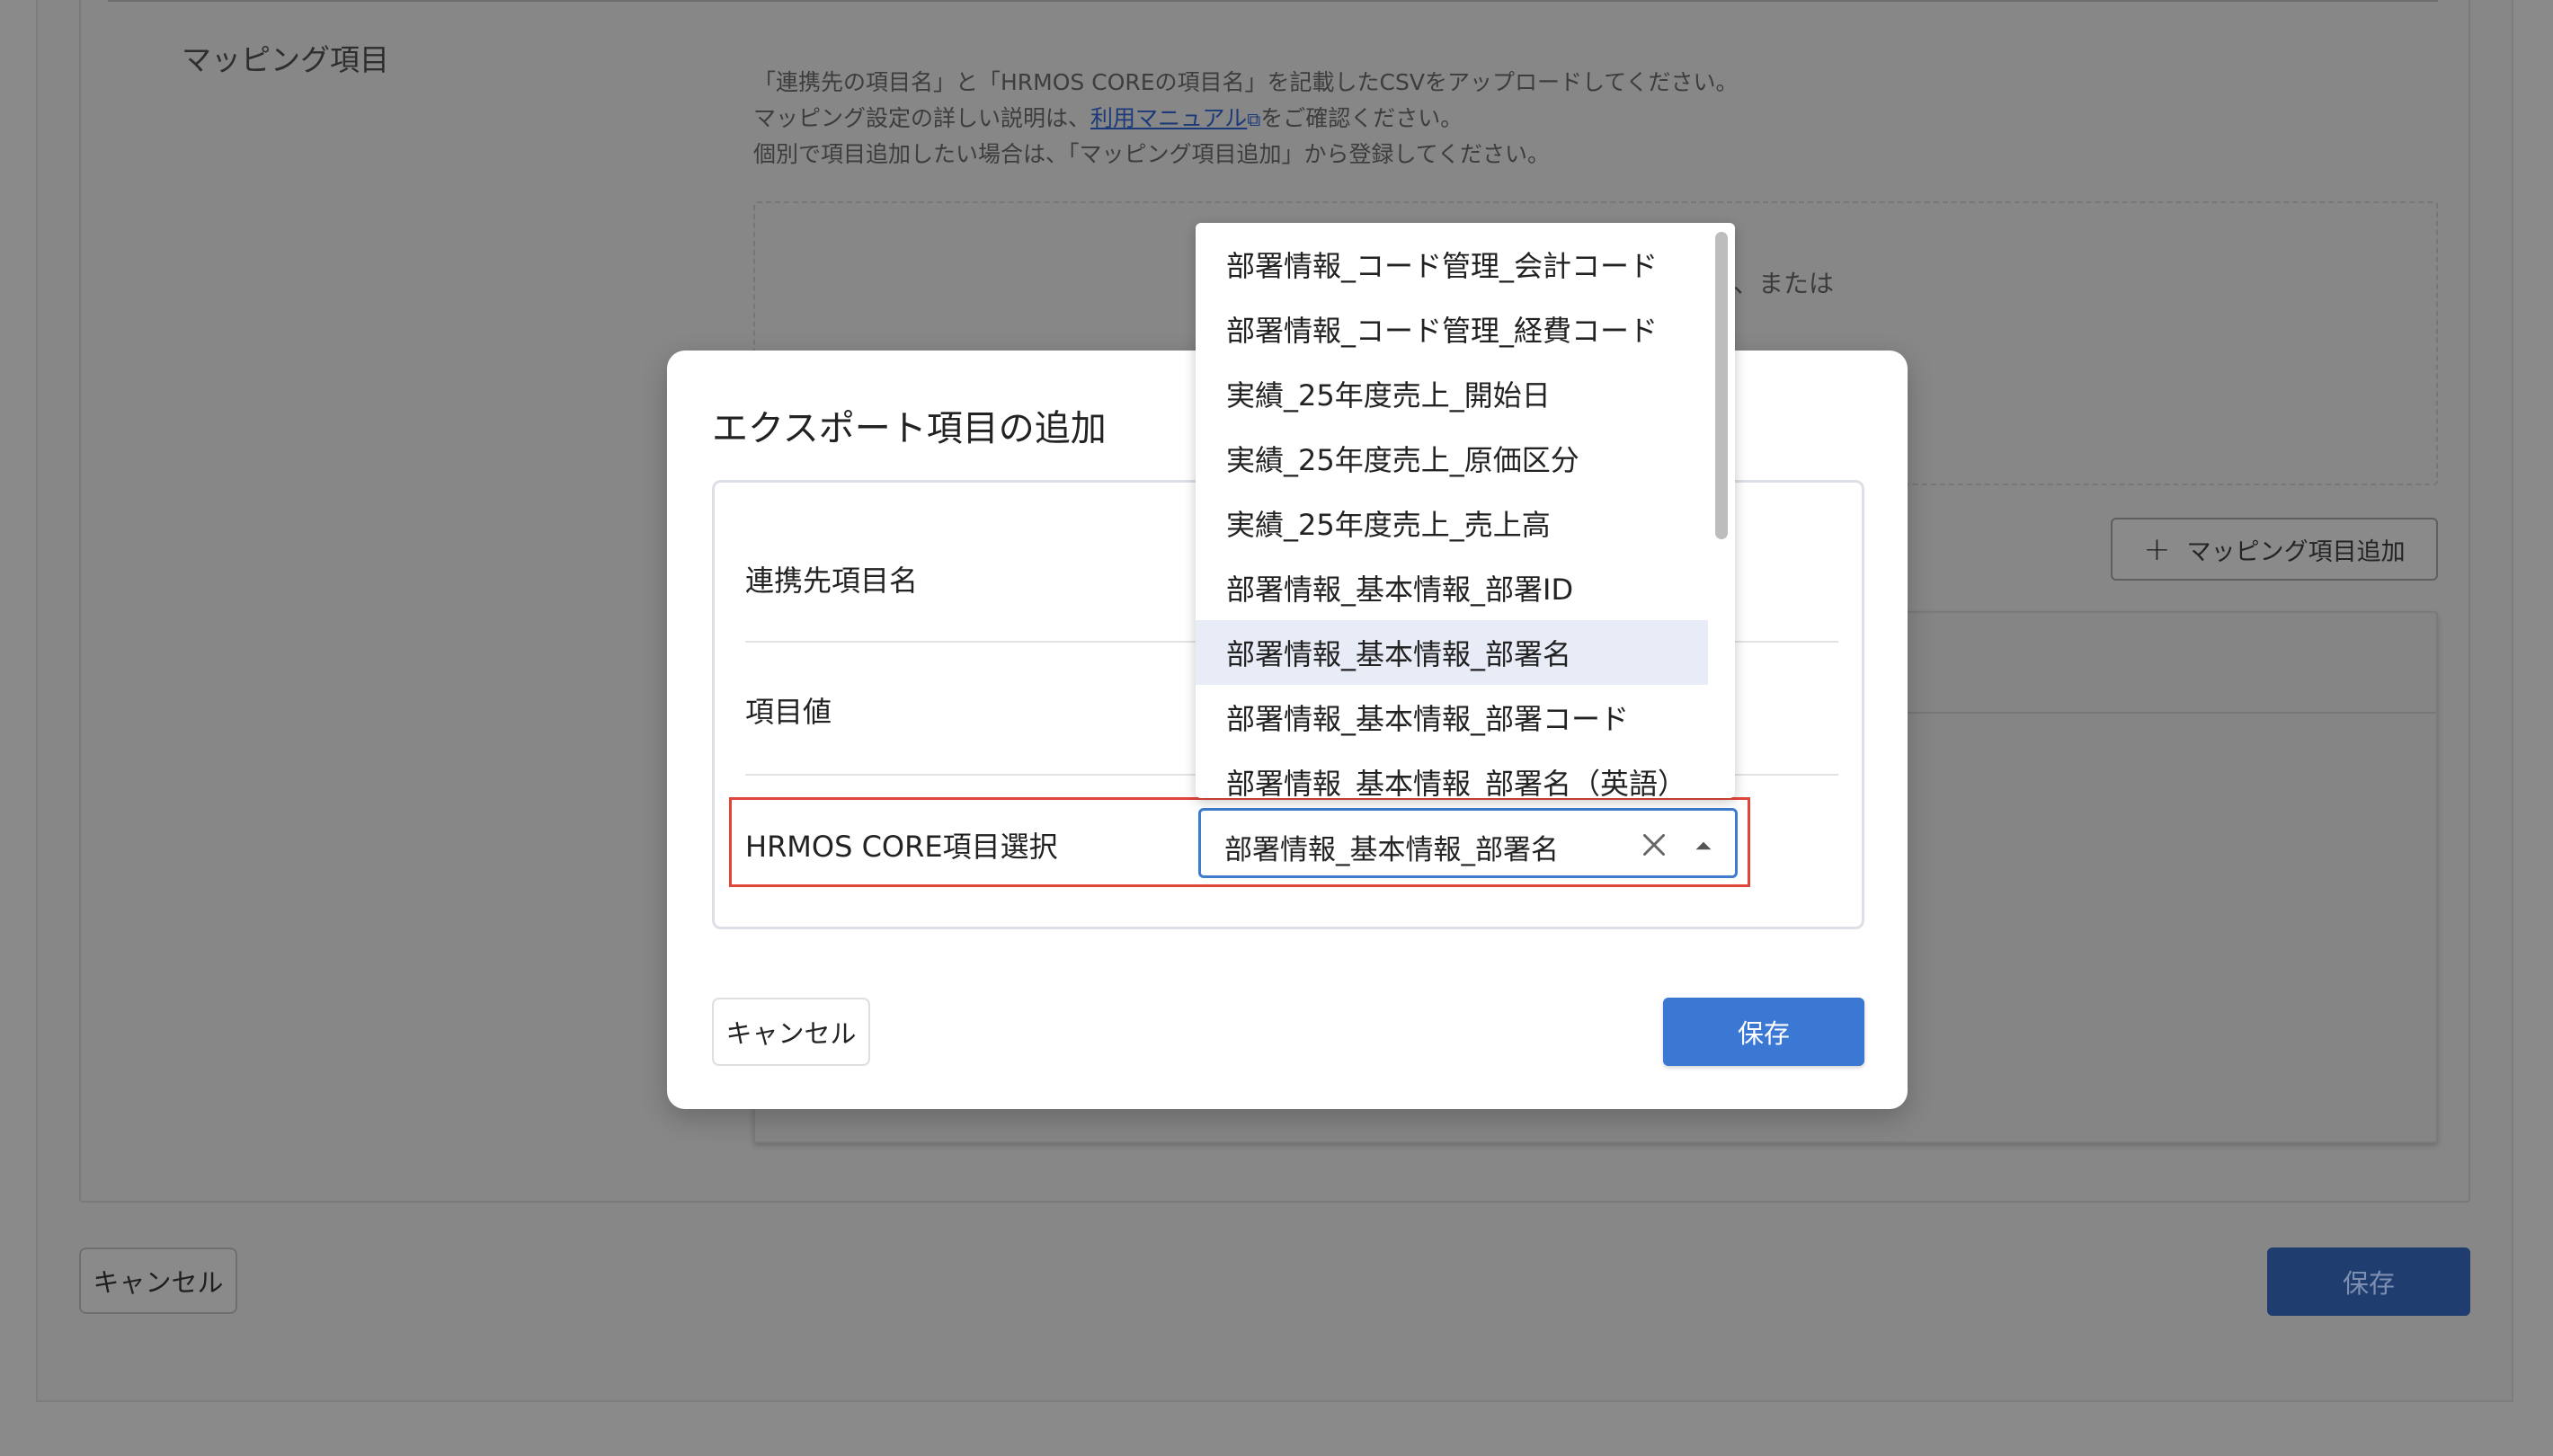 The height and width of the screenshot is (1456, 2553). I want to click on modal-cancel-button: キャンセル, so click(791, 1032).